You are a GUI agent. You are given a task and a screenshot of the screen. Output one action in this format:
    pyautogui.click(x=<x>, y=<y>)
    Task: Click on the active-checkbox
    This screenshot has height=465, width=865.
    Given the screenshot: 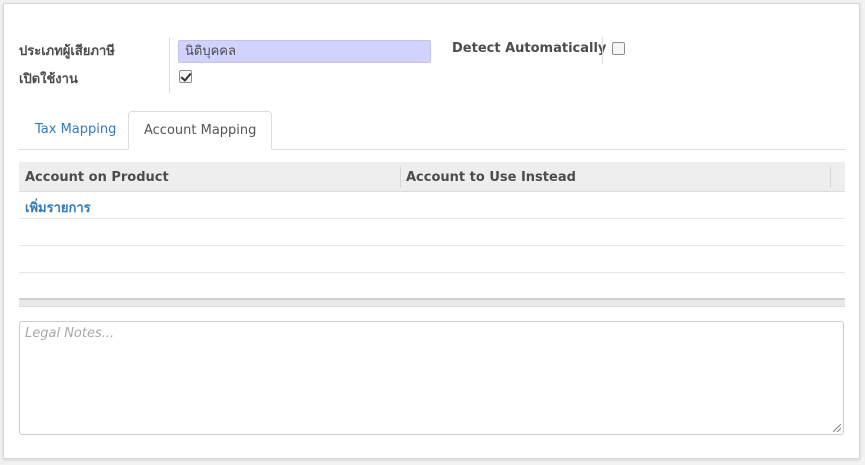 What is the action you would take?
    pyautogui.click(x=185, y=76)
    